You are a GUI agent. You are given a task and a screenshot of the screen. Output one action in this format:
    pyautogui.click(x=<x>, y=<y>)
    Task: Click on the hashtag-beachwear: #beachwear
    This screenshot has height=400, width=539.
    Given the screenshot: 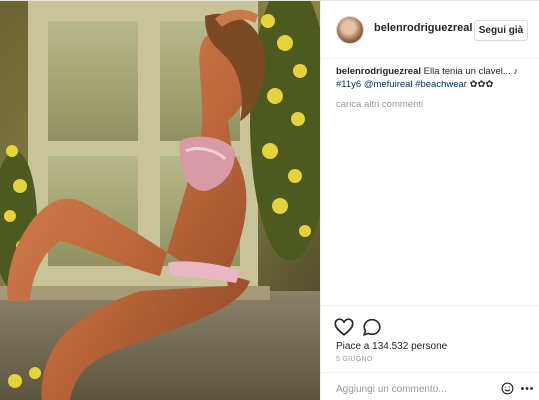 What is the action you would take?
    pyautogui.click(x=441, y=84)
    